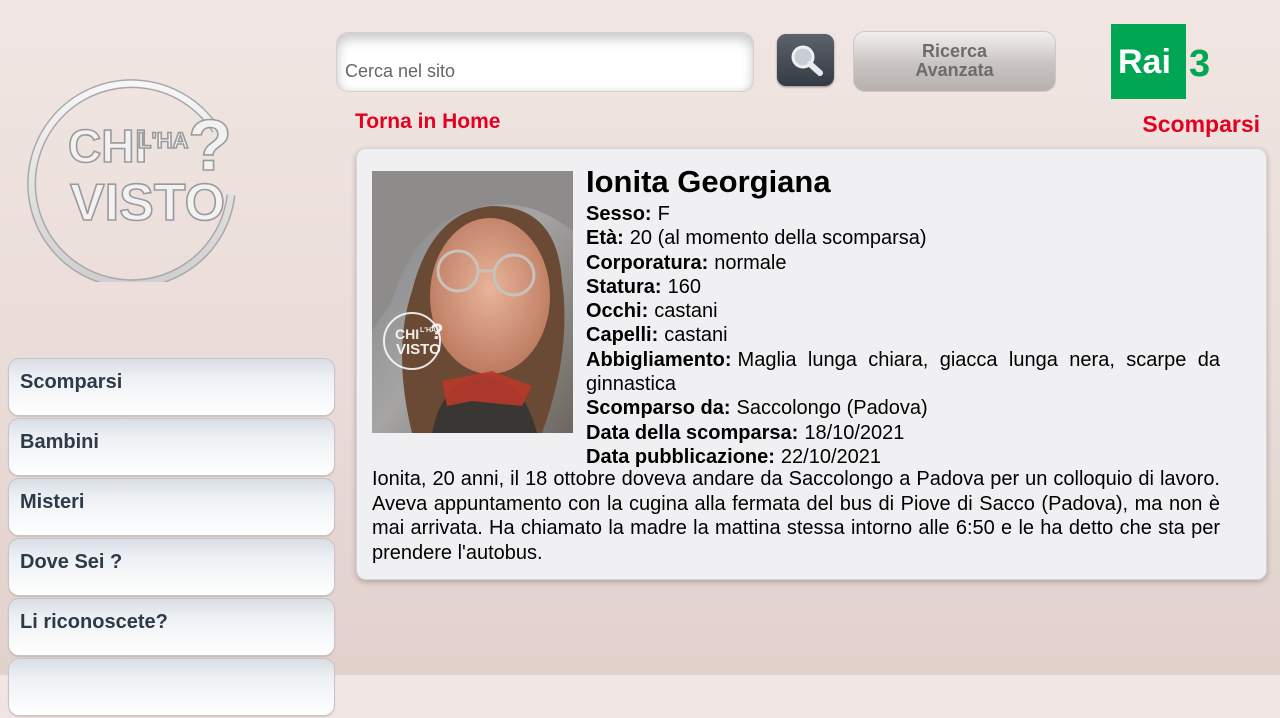  What do you see at coordinates (171, 627) in the screenshot?
I see `sidebar-item-li-riconoscete: Li riconoscete?` at bounding box center [171, 627].